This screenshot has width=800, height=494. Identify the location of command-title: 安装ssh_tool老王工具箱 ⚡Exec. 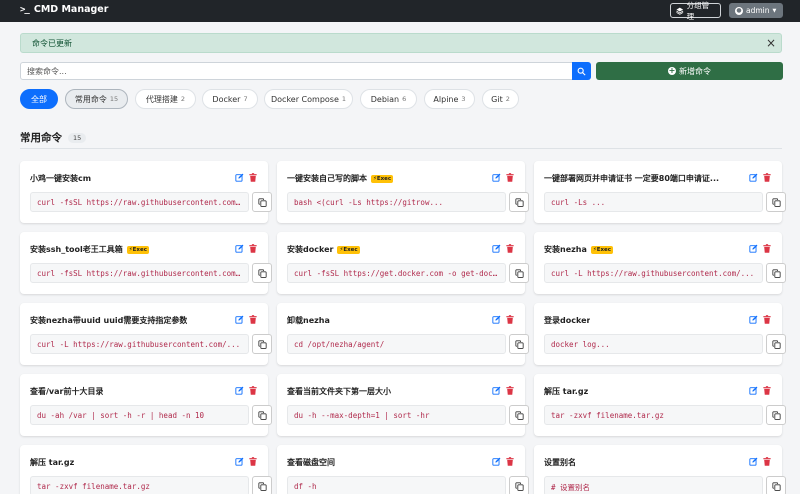
(89, 249).